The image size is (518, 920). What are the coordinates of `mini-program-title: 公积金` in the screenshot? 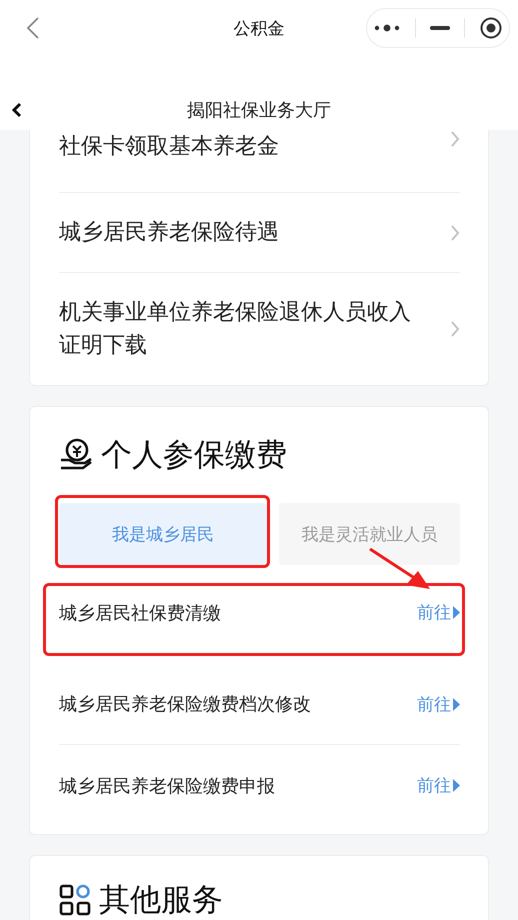 It's located at (259, 29).